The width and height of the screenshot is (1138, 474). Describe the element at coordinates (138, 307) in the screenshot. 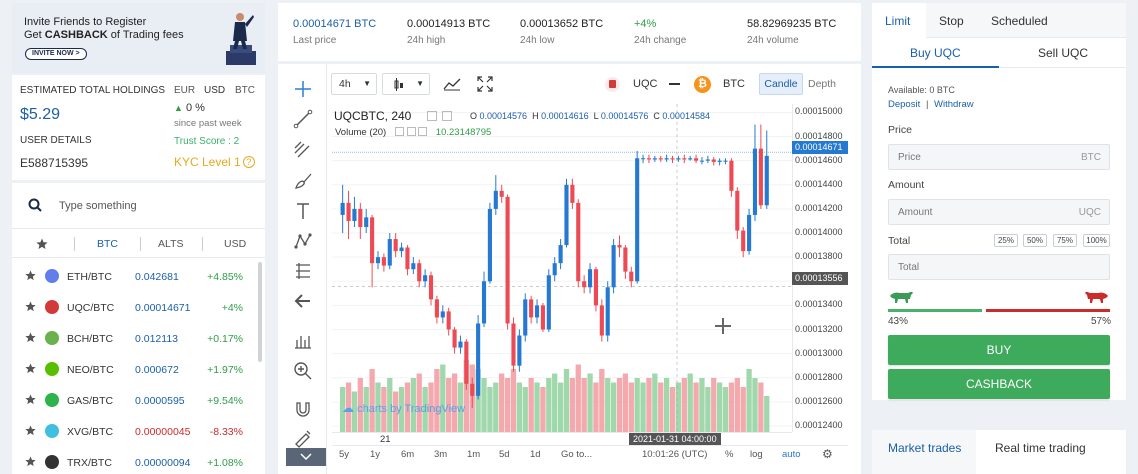

I see `market-row: UQC/BTC 0.00014671 +4%` at that location.